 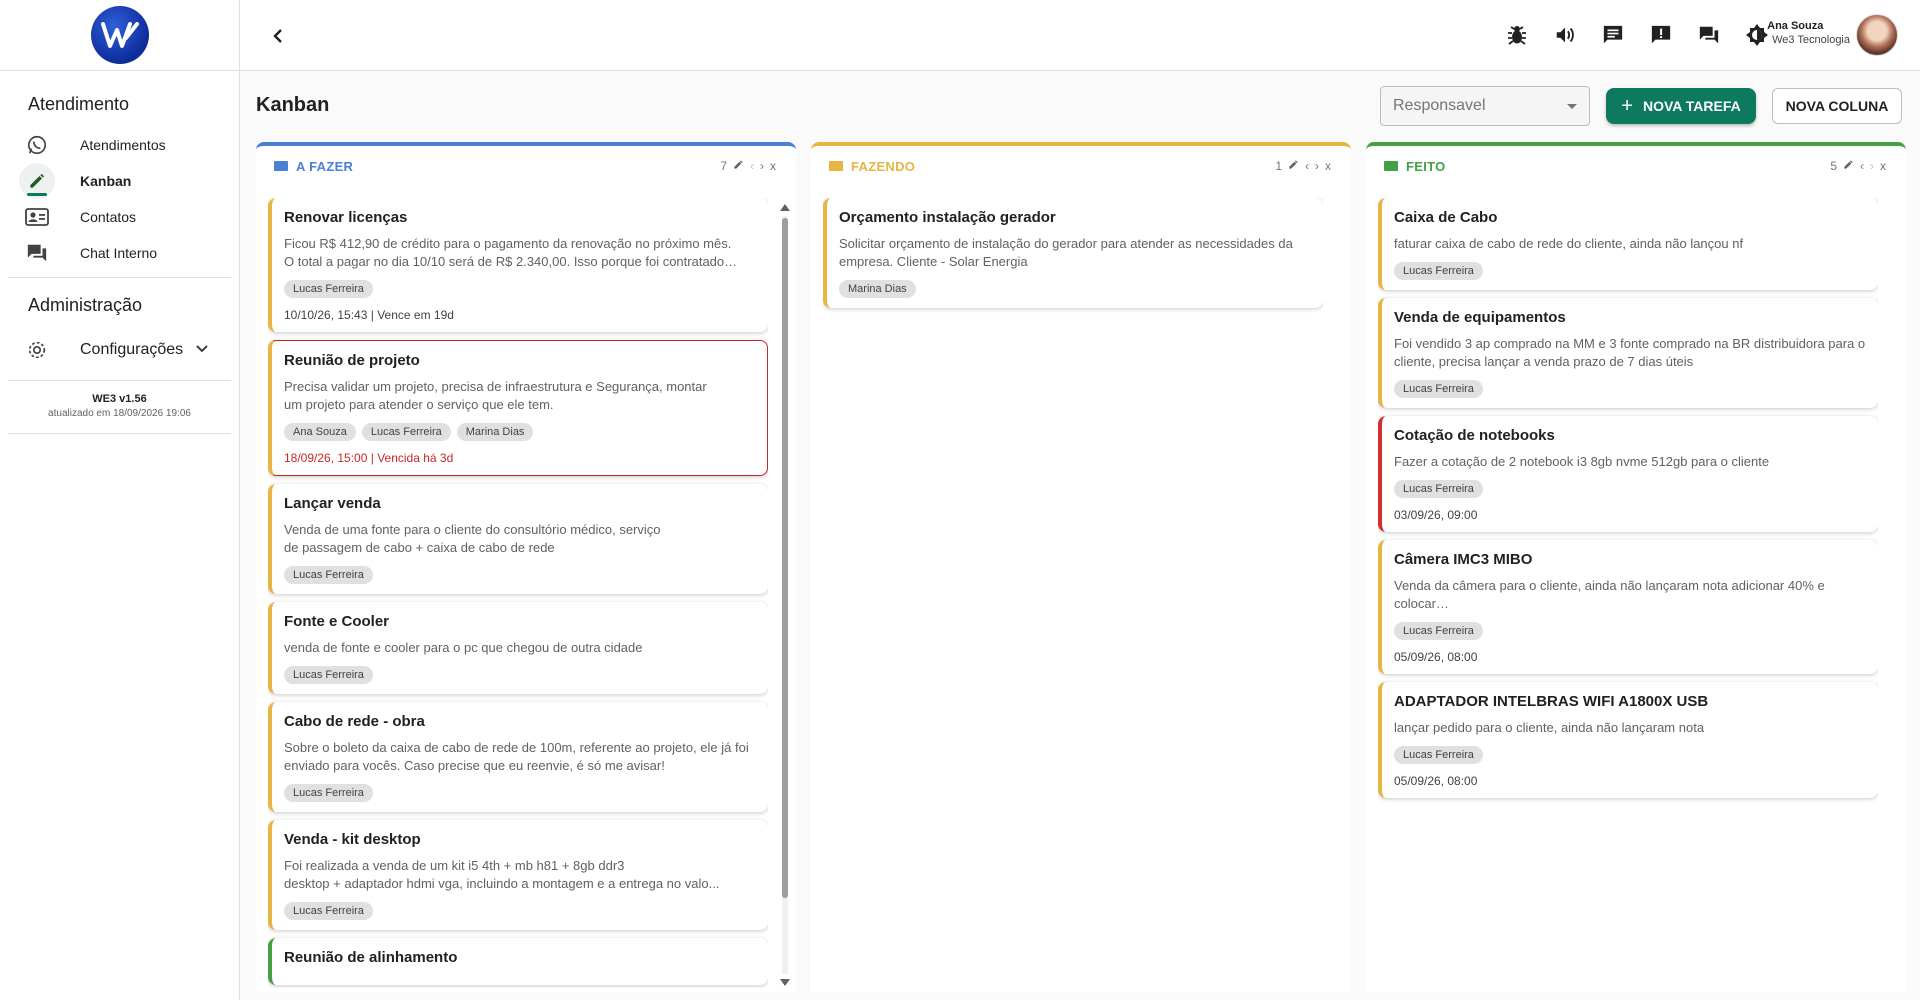 I want to click on avatar, so click(x=1877, y=35).